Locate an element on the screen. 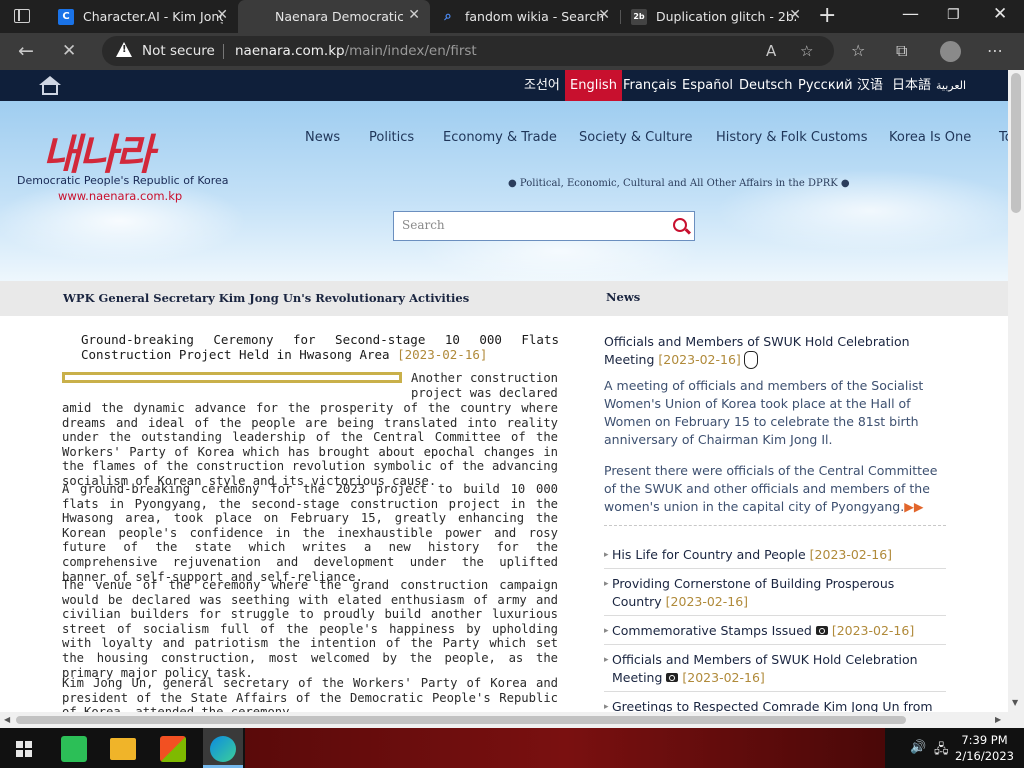  search-icon is located at coordinates (680, 225).